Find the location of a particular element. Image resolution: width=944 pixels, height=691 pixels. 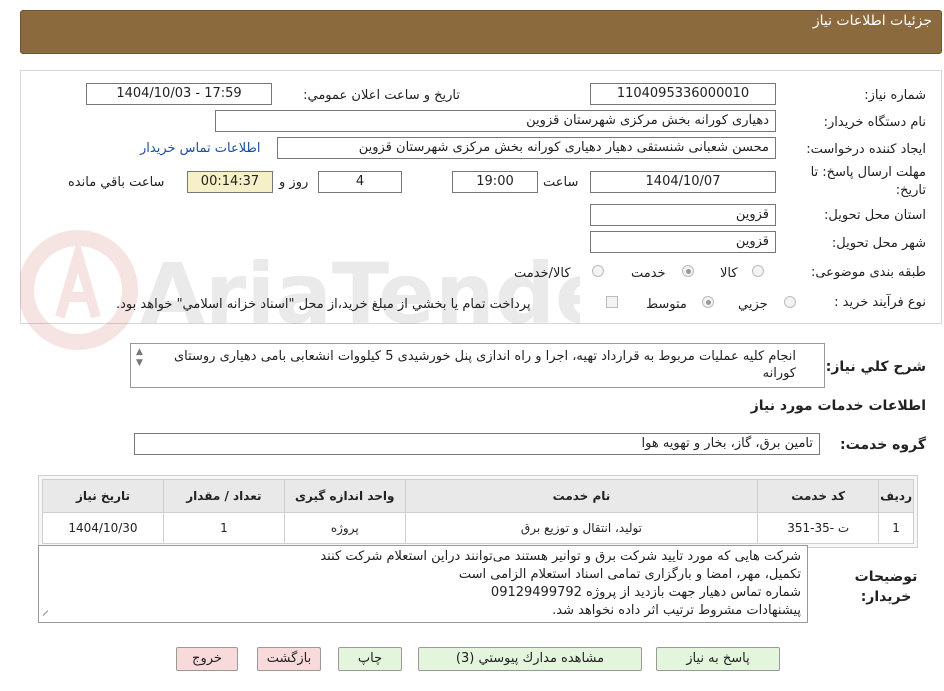

header-bar is located at coordinates (481, 32).